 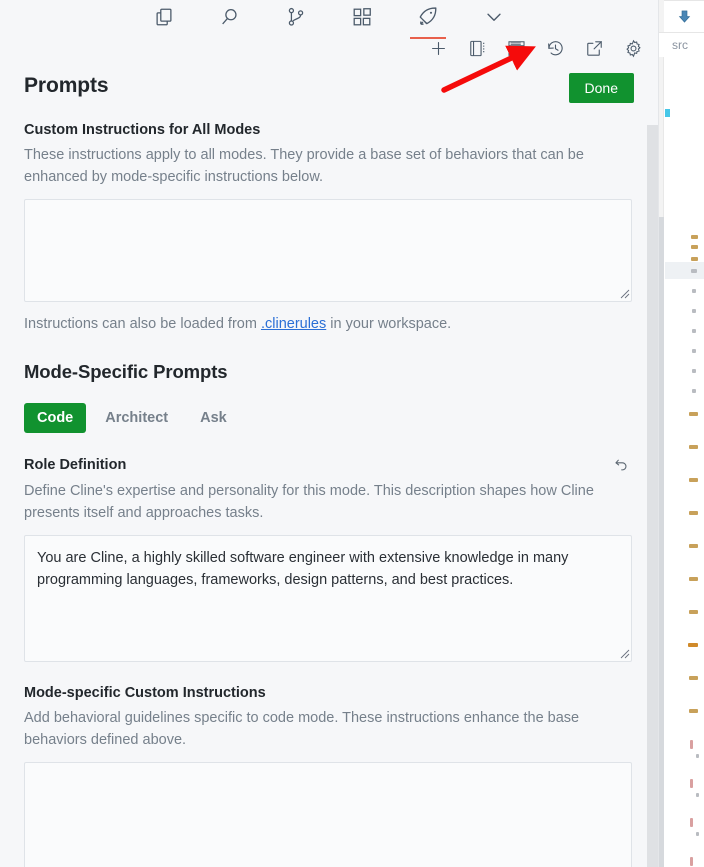 I want to click on mode-custom-instructions-field-wrap, so click(x=329, y=814).